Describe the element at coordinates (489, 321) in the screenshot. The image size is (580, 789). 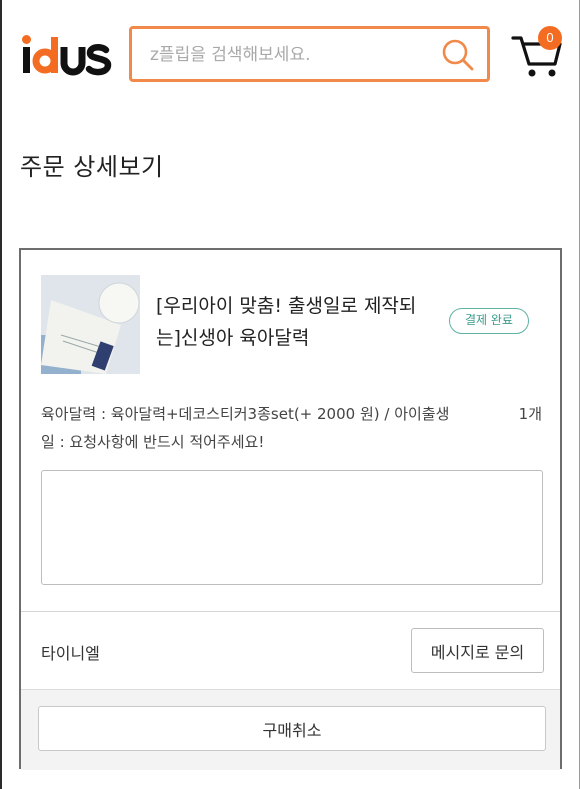
I see `status-badge: 결제 완료` at that location.